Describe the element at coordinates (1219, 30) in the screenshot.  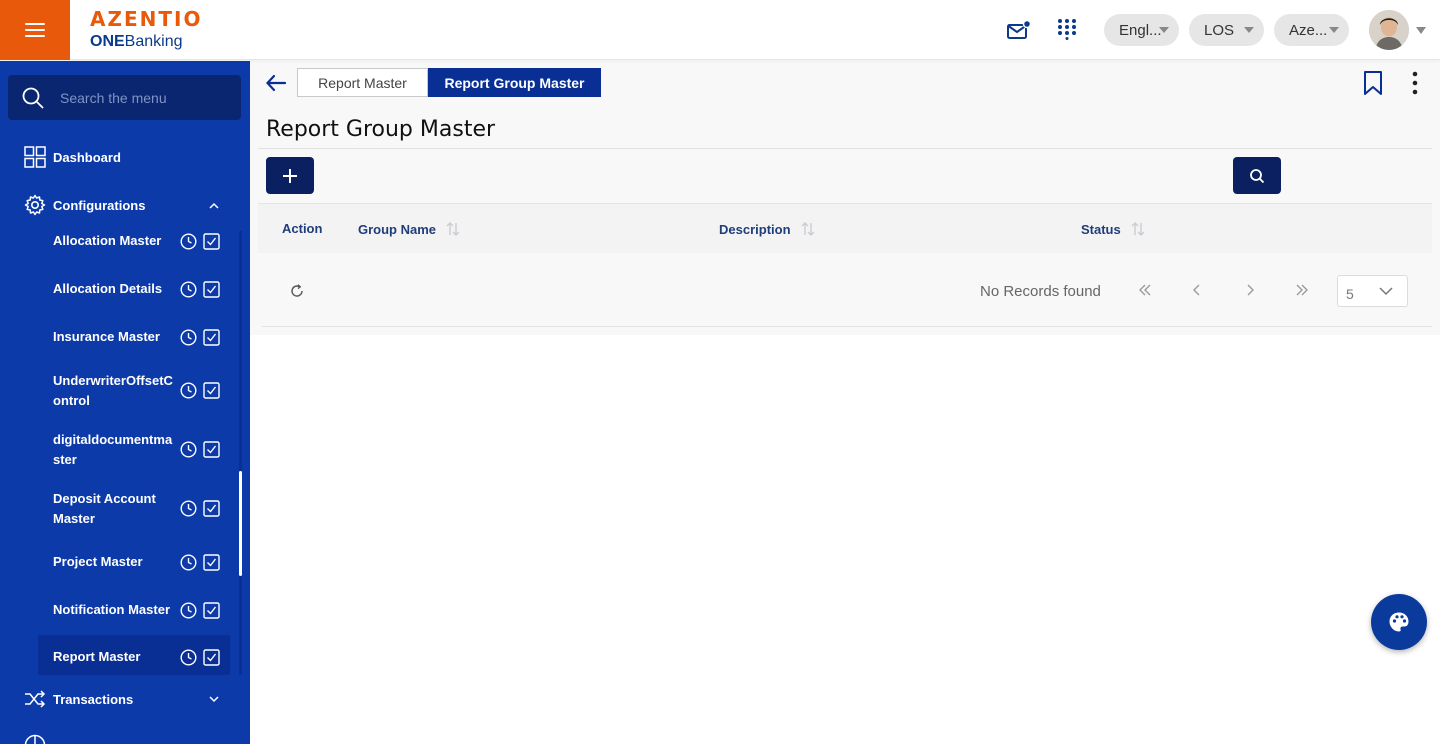
I see `module-value: LOS` at that location.